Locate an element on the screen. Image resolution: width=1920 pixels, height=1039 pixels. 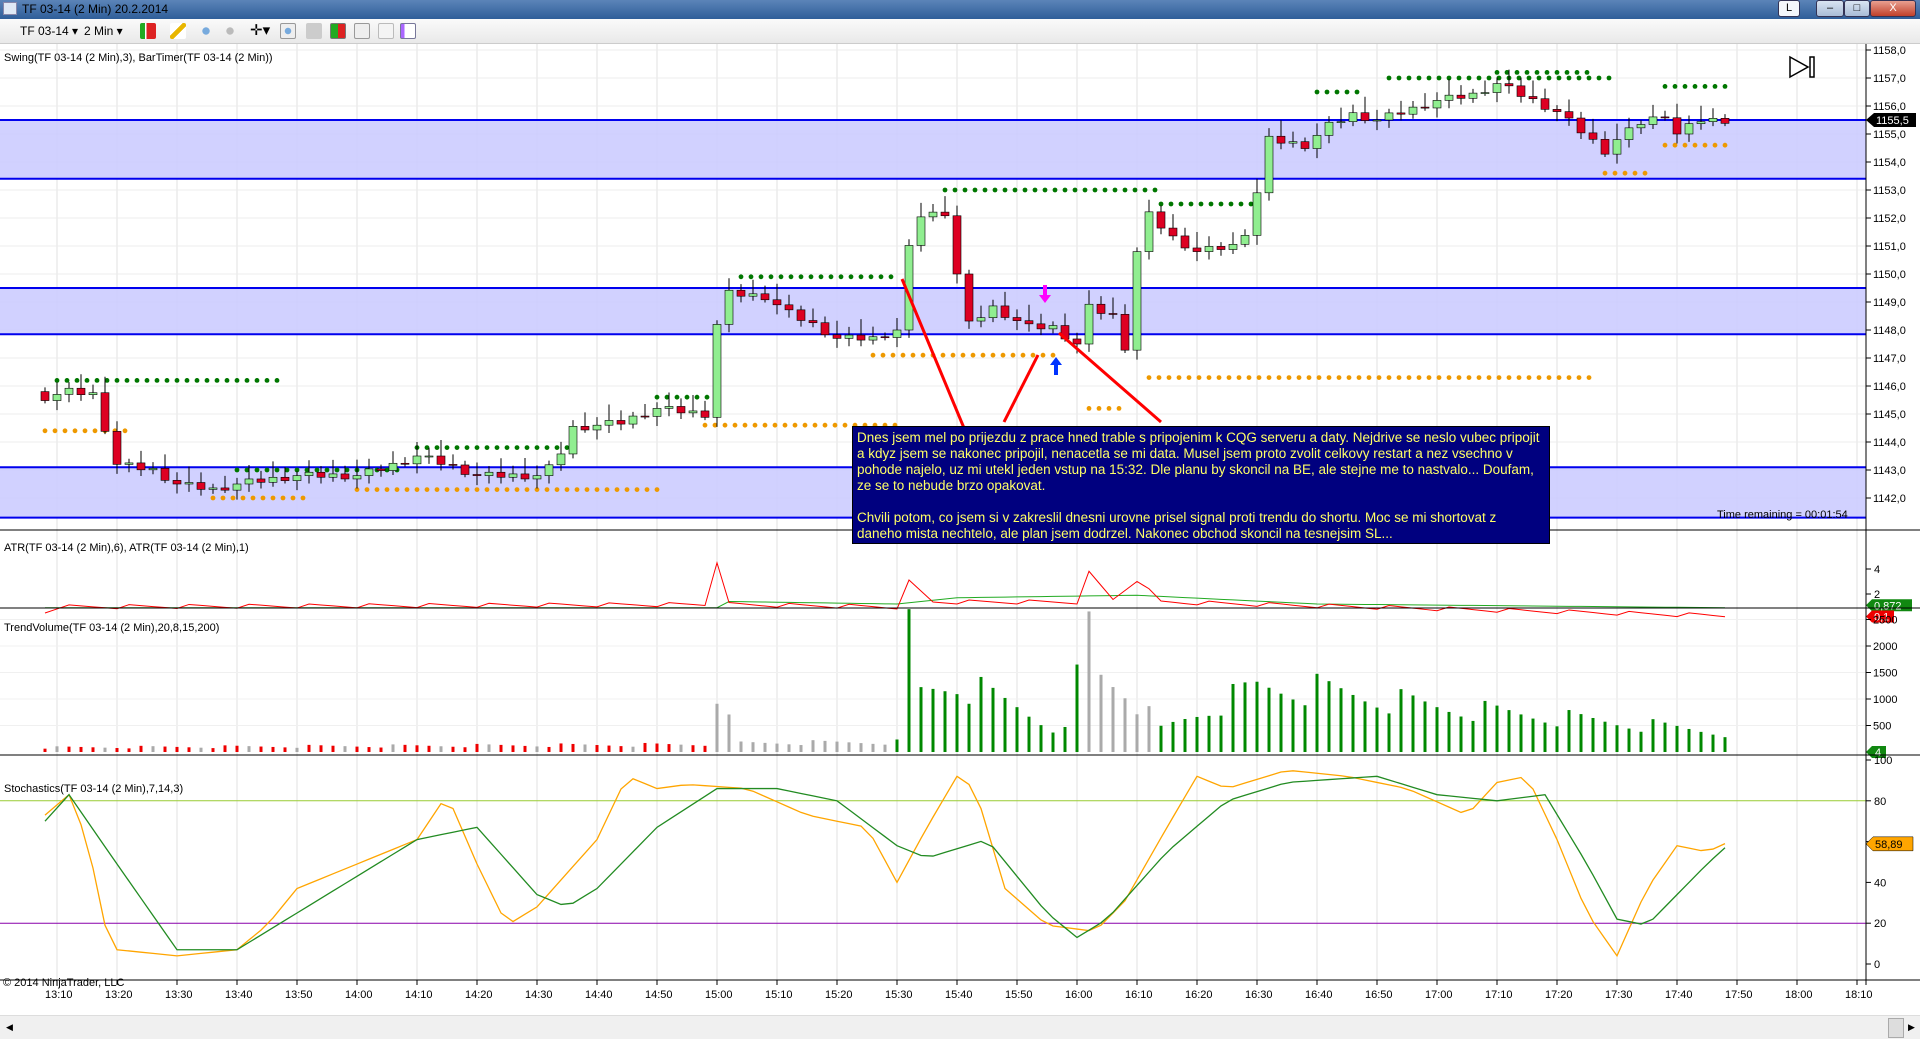
templates-icon is located at coordinates (408, 31).